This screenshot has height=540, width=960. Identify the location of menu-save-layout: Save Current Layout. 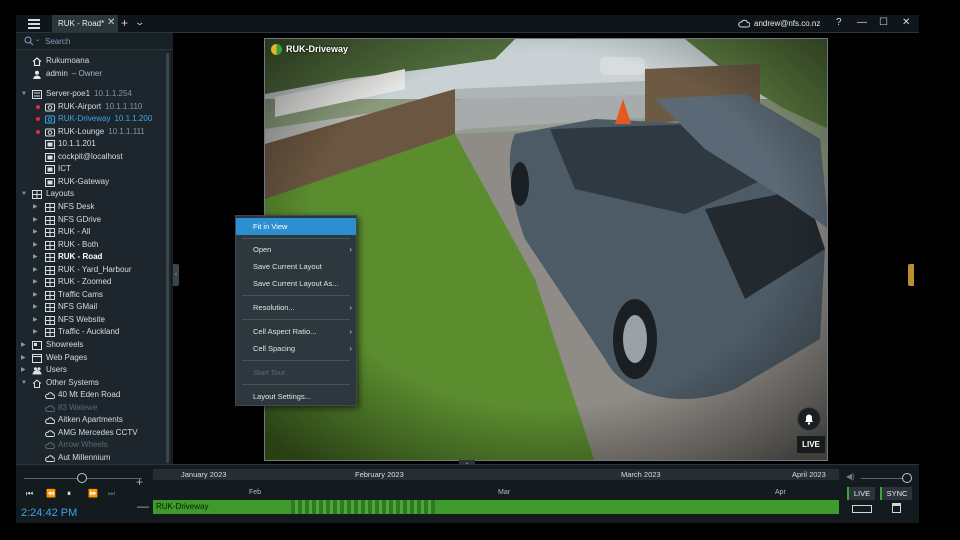
(296, 266).